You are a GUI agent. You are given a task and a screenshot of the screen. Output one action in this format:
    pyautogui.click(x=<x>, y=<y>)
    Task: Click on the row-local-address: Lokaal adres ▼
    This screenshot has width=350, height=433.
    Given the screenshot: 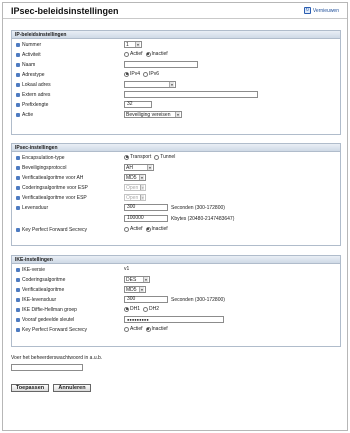 What is the action you would take?
    pyautogui.click(x=176, y=85)
    